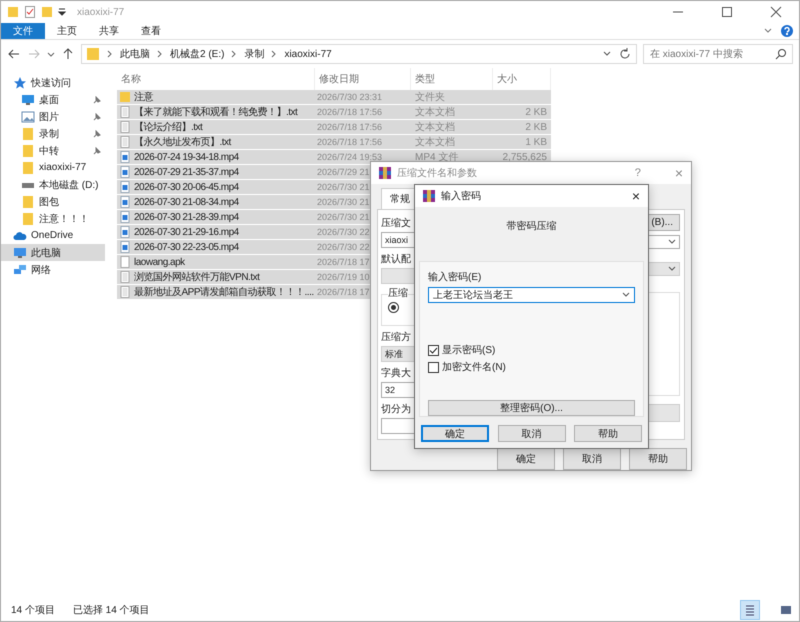  What do you see at coordinates (308, 54) in the screenshot?
I see `breadcrumb: xiaoxixi-77` at bounding box center [308, 54].